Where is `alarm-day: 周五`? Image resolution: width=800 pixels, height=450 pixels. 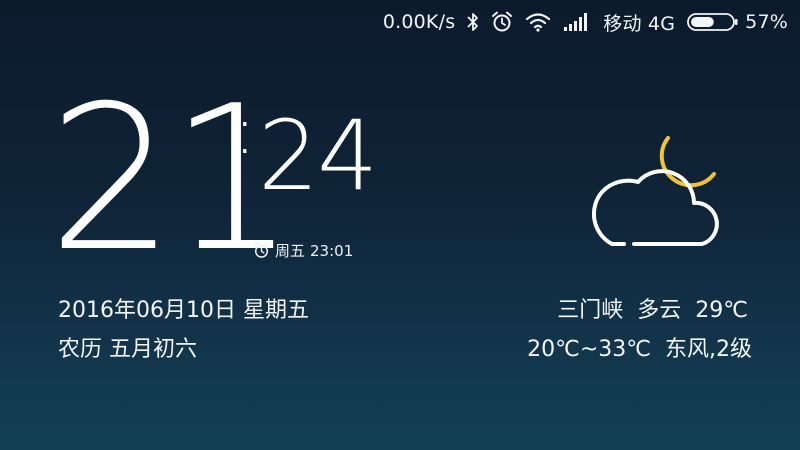 alarm-day: 周五 is located at coordinates (290, 251).